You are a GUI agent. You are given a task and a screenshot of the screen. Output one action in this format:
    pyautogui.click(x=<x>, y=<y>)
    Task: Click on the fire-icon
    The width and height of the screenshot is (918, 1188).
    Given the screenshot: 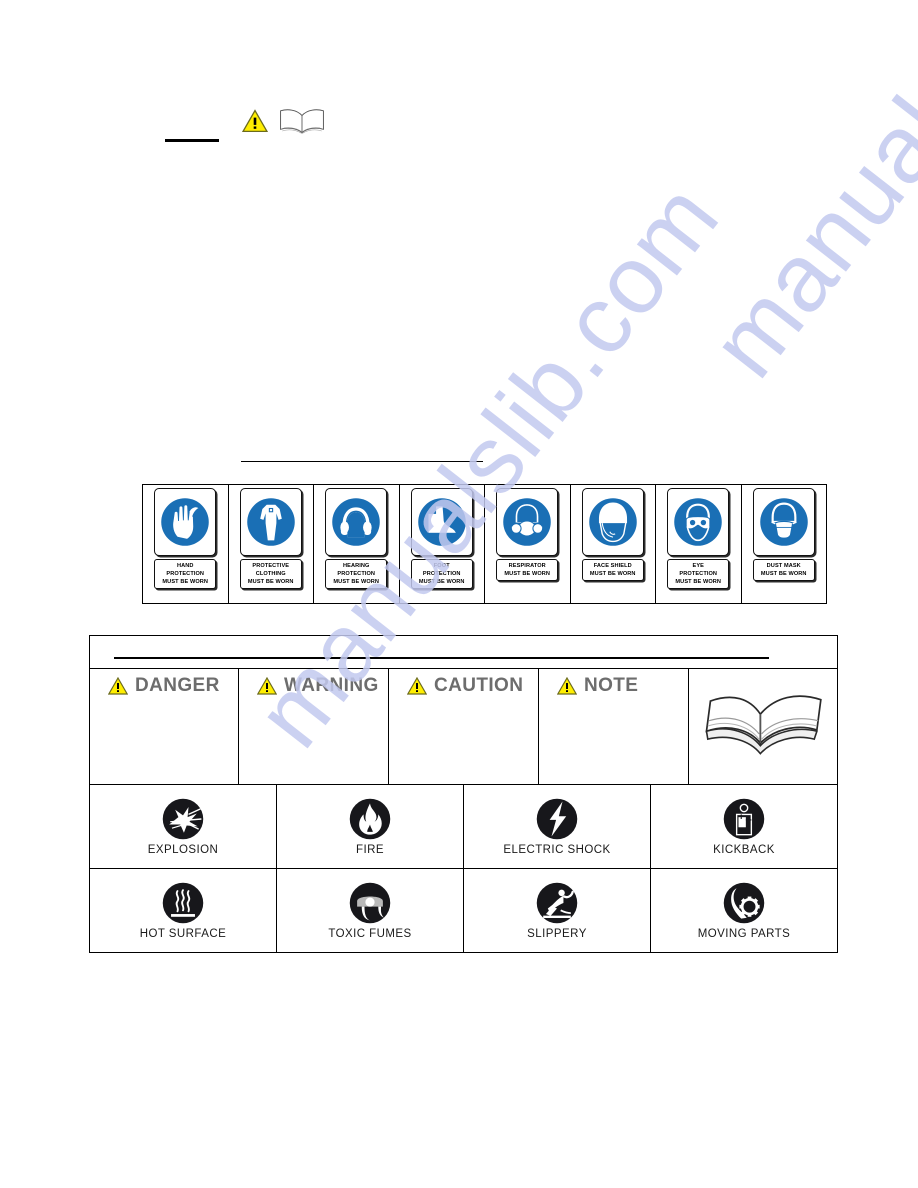 What is the action you would take?
    pyautogui.click(x=370, y=819)
    